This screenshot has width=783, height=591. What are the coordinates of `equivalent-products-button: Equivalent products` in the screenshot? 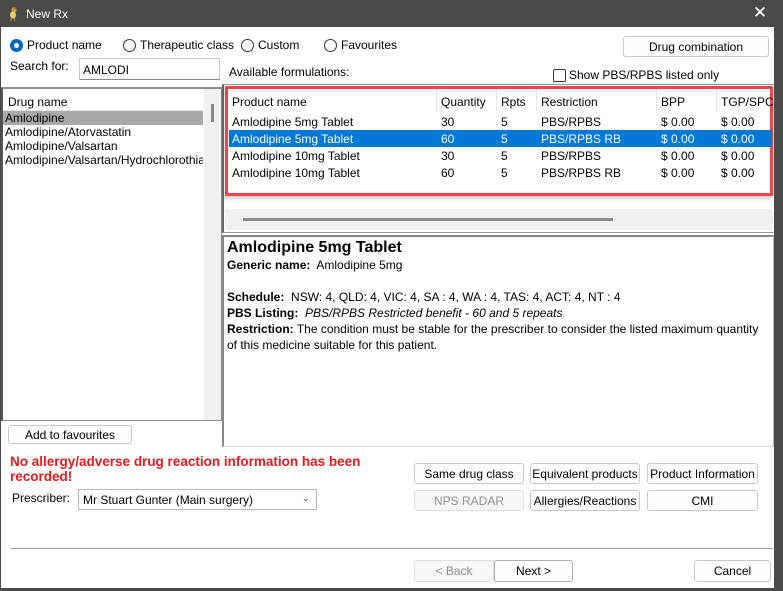 It's located at (585, 473).